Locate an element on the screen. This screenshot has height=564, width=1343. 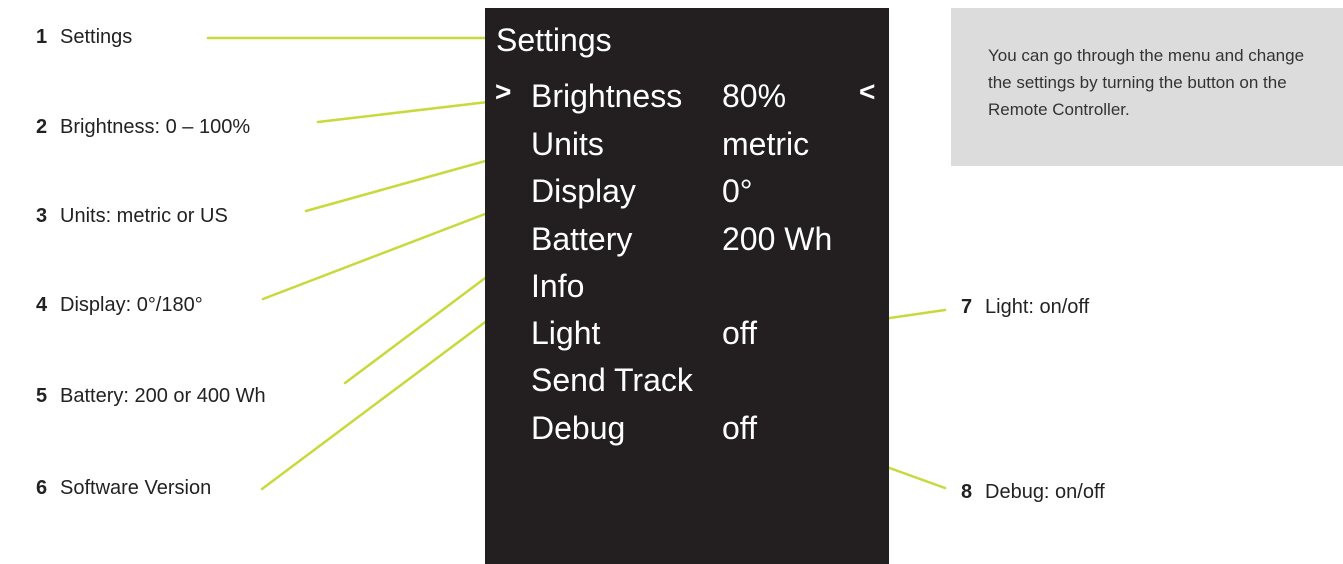
callout-number: 5 is located at coordinates (42, 396).